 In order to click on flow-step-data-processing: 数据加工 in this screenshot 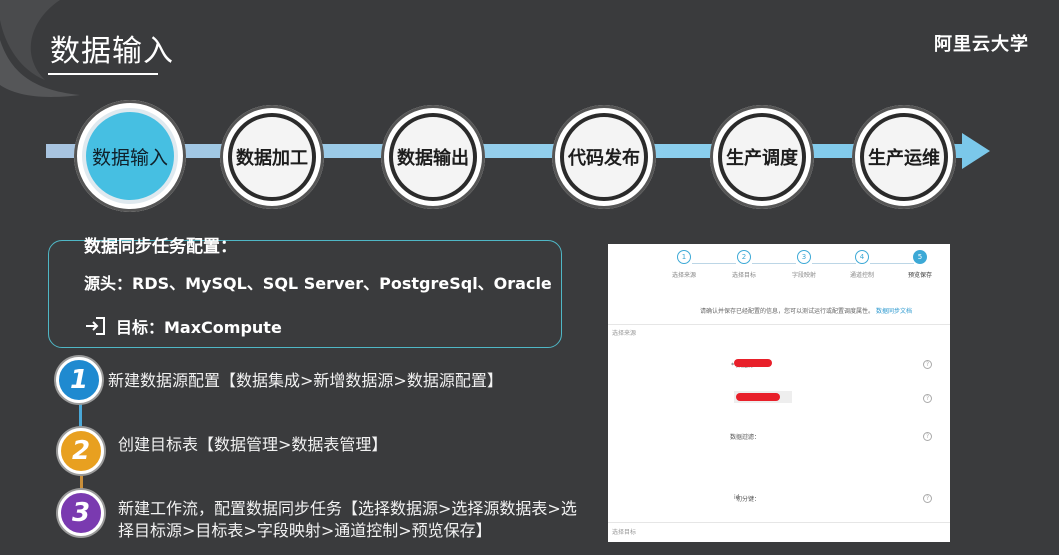, I will do `click(272, 157)`.